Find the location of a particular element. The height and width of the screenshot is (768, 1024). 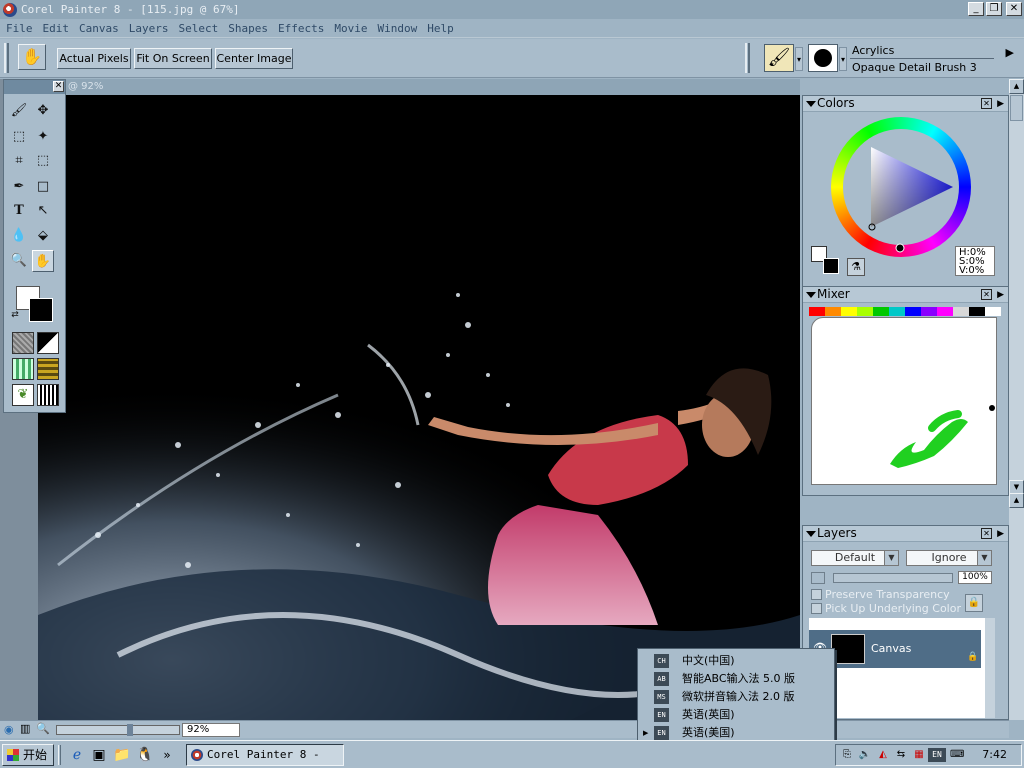

mixer-pad is located at coordinates (904, 401).